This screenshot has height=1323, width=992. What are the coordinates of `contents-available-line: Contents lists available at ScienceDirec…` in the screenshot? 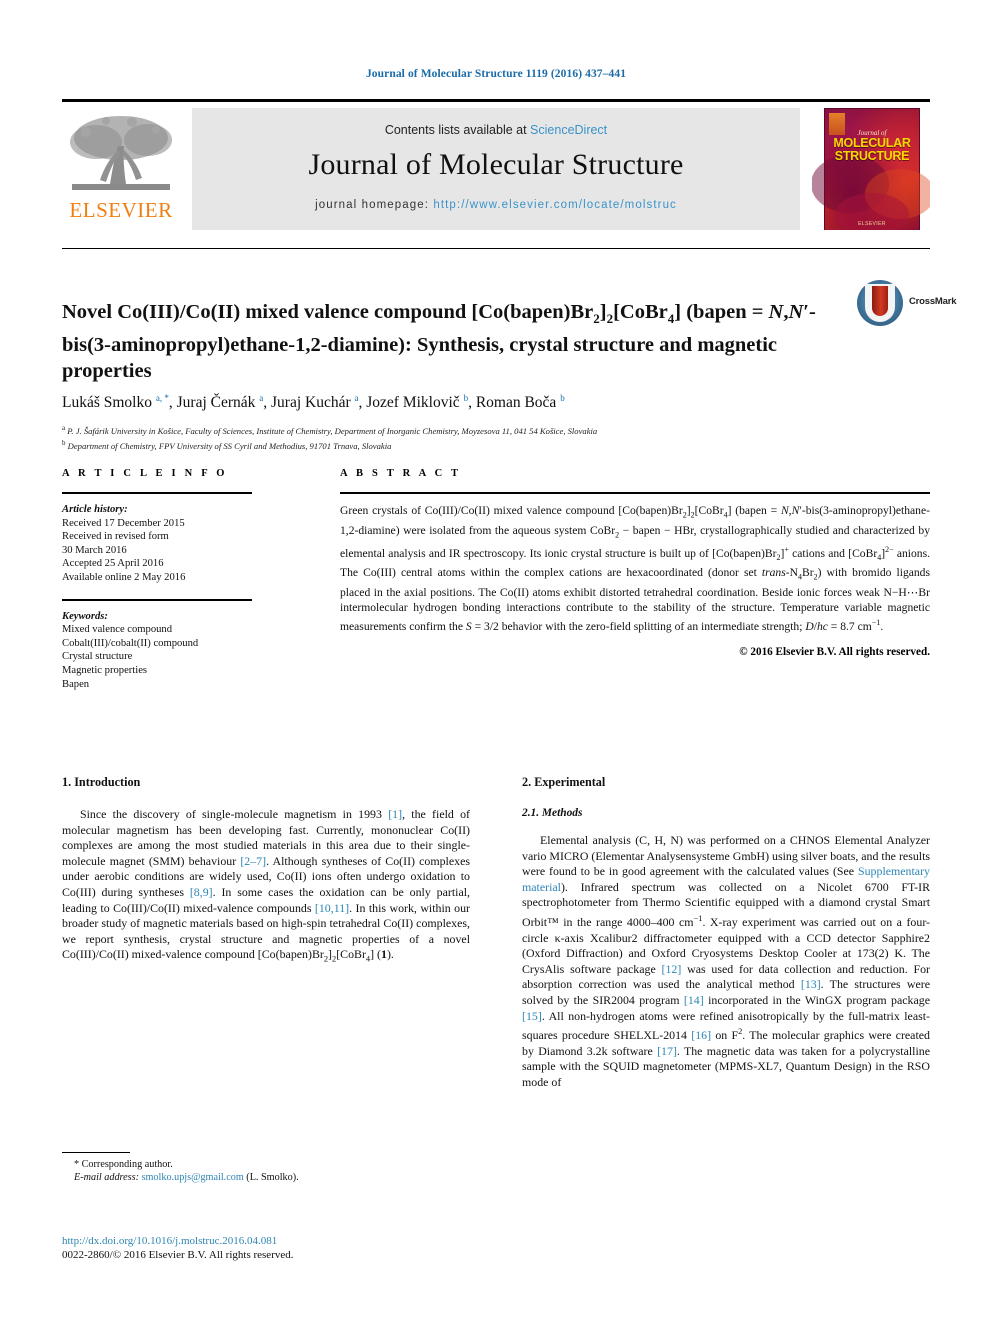 It's located at (496, 130).